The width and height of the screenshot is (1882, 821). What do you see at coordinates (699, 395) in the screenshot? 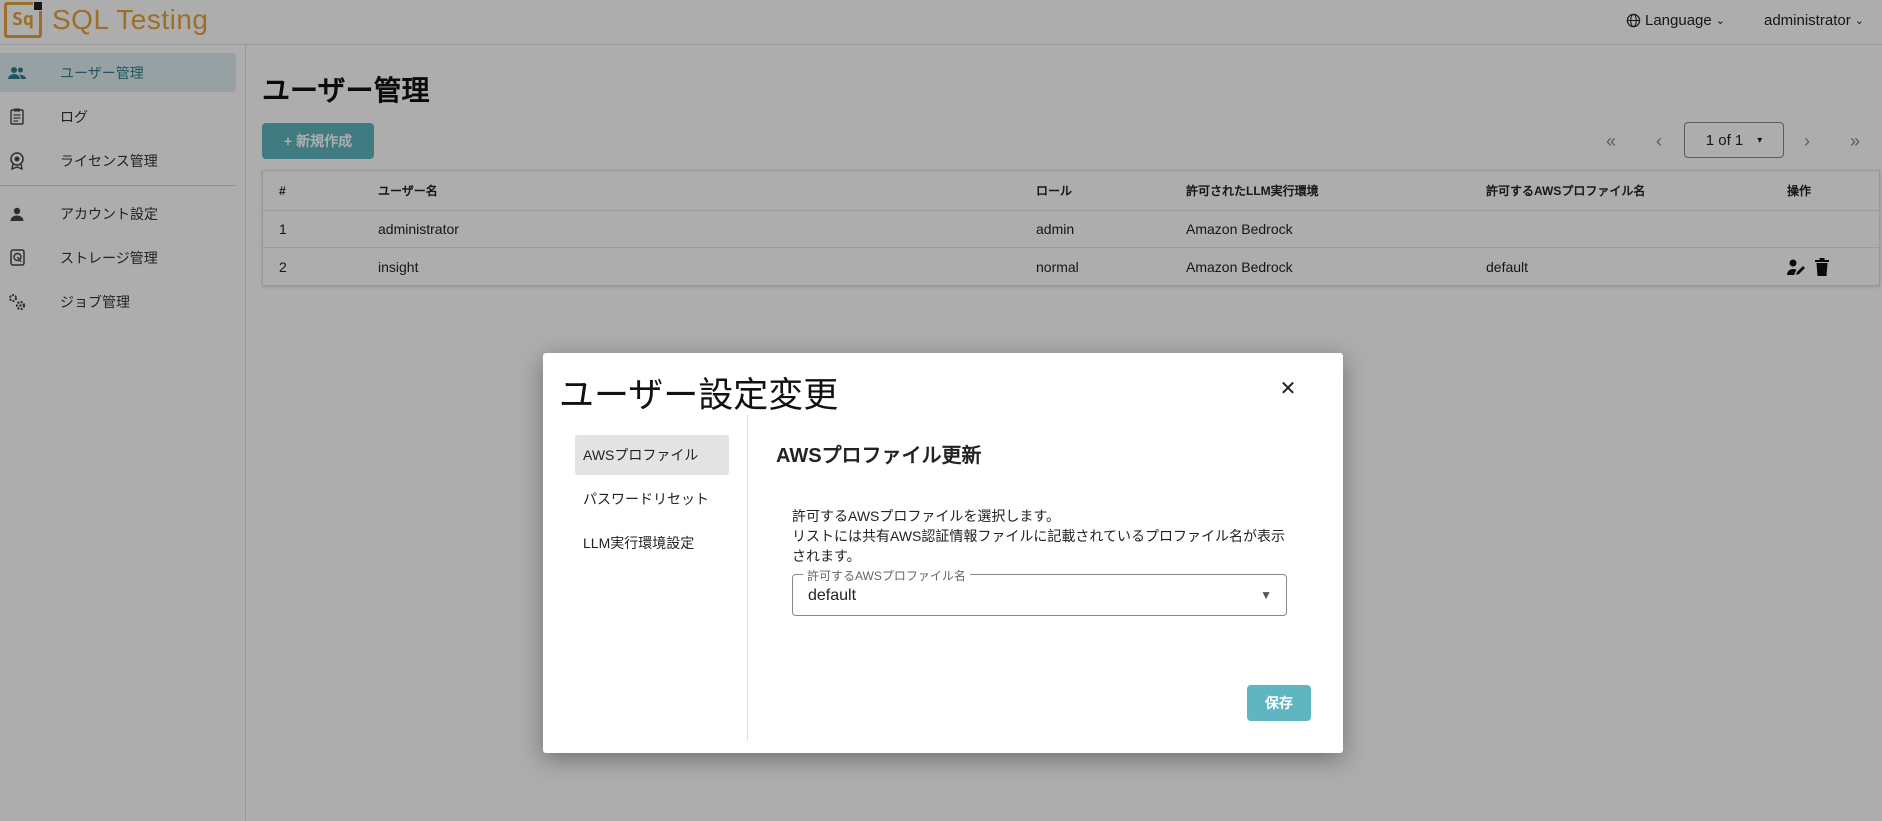
I see `dialog-title: ユーザー設定変更` at bounding box center [699, 395].